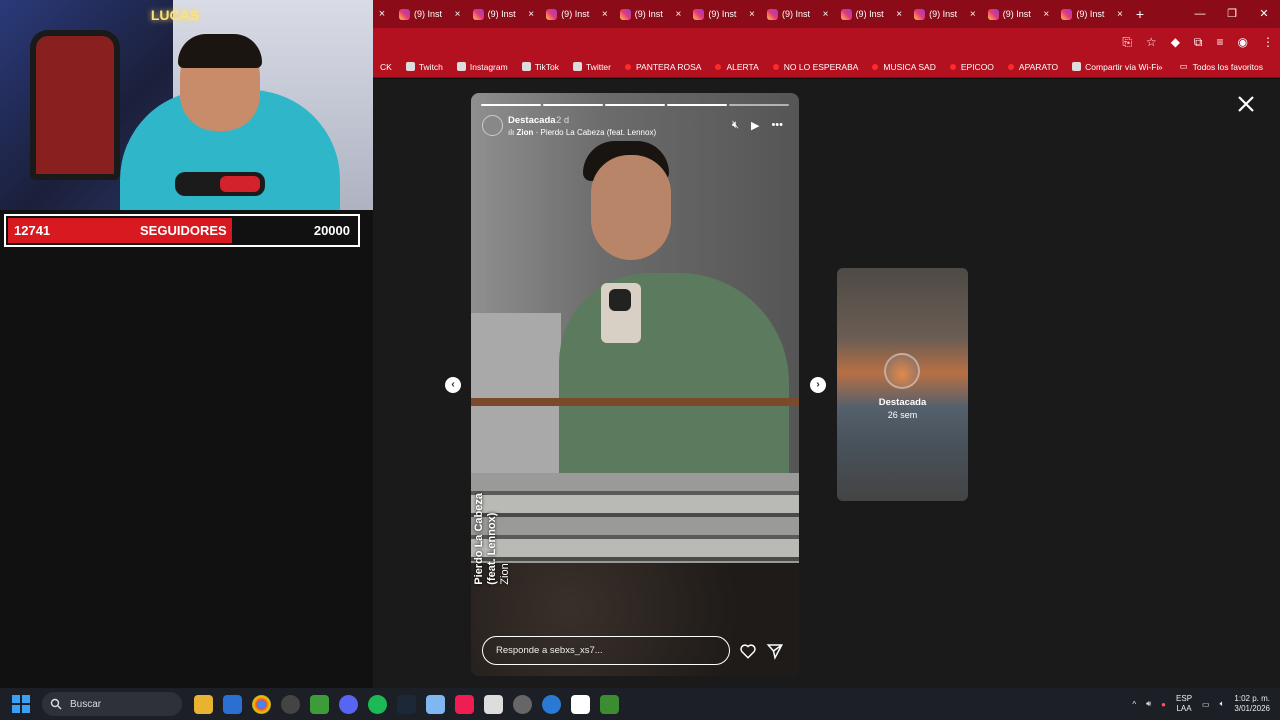  Describe the element at coordinates (1151, 42) in the screenshot. I see `bookmark-star-icon: ☆` at that location.